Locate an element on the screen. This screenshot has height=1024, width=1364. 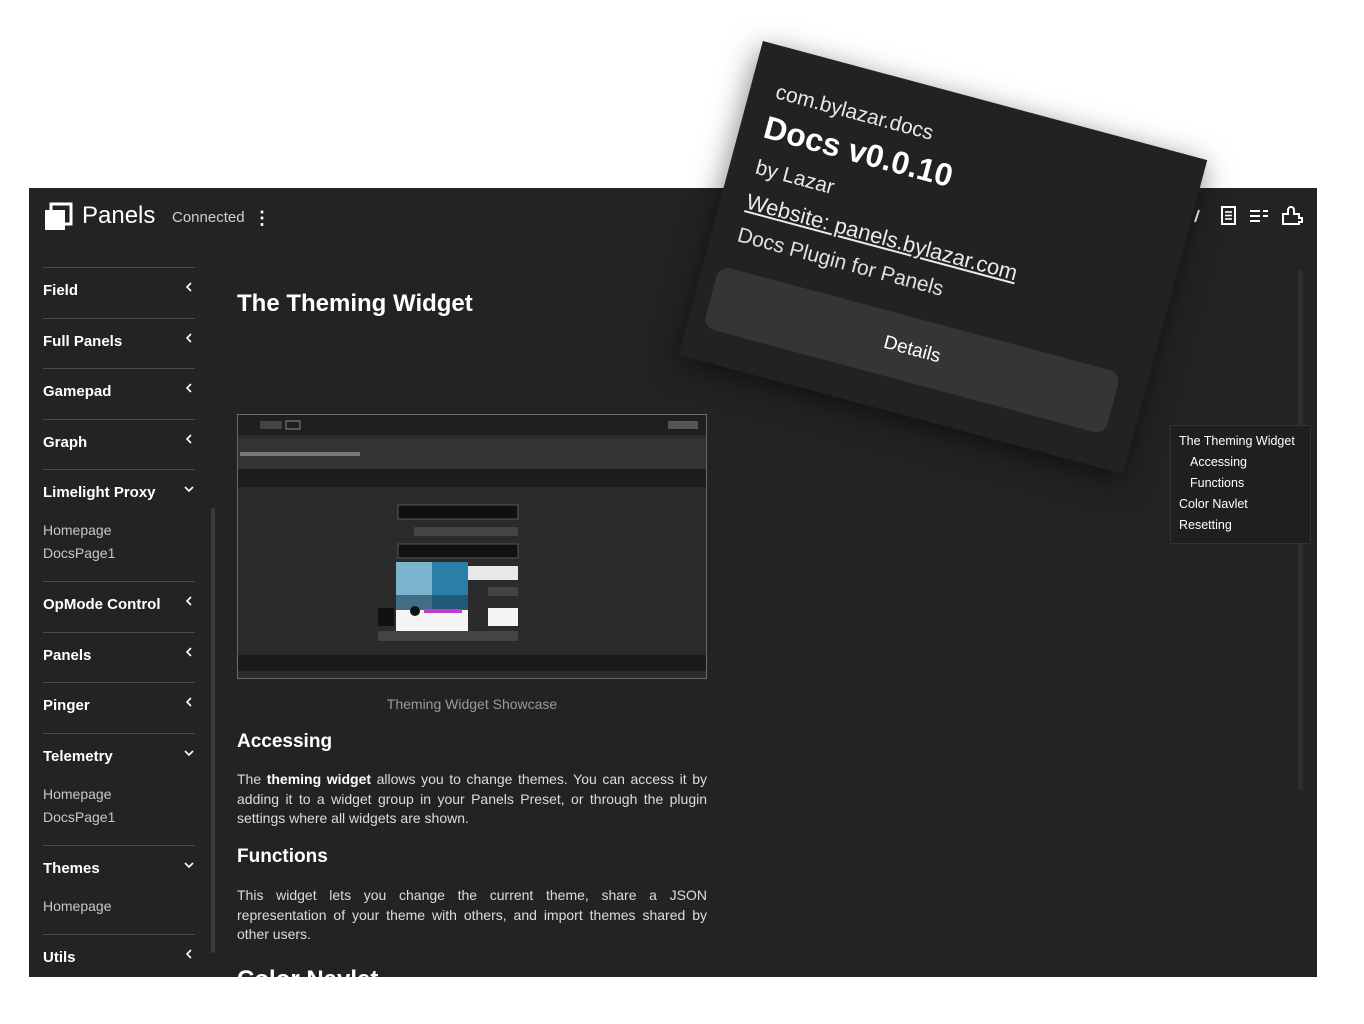
section-heading-functions: Functions is located at coordinates (282, 856).